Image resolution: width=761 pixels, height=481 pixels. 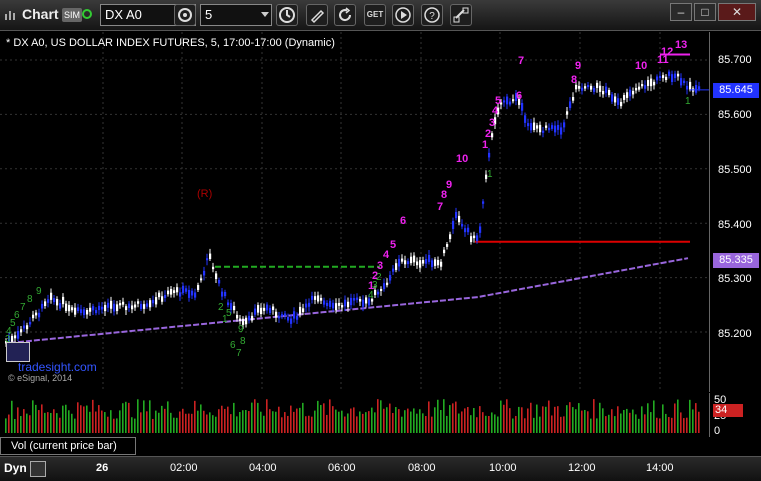 What do you see at coordinates (728, 410) in the screenshot?
I see `volume-current-label: 34` at bounding box center [728, 410].